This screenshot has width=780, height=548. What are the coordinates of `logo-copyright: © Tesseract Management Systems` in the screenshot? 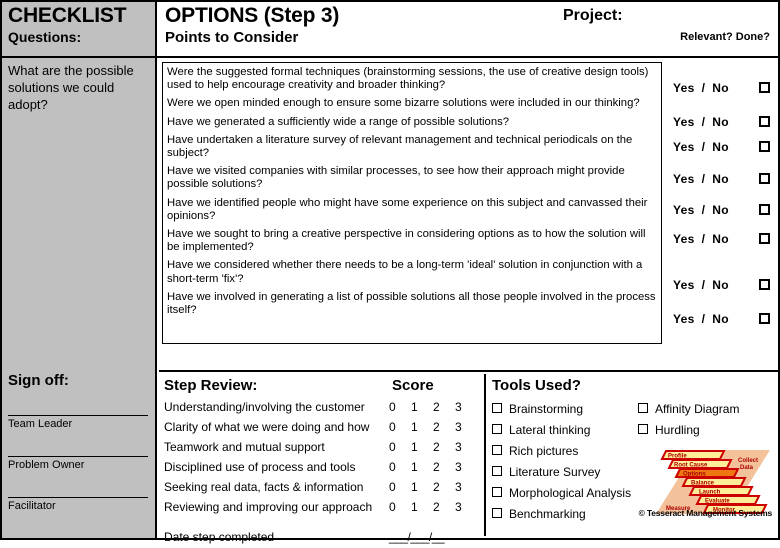 It's located at (705, 513).